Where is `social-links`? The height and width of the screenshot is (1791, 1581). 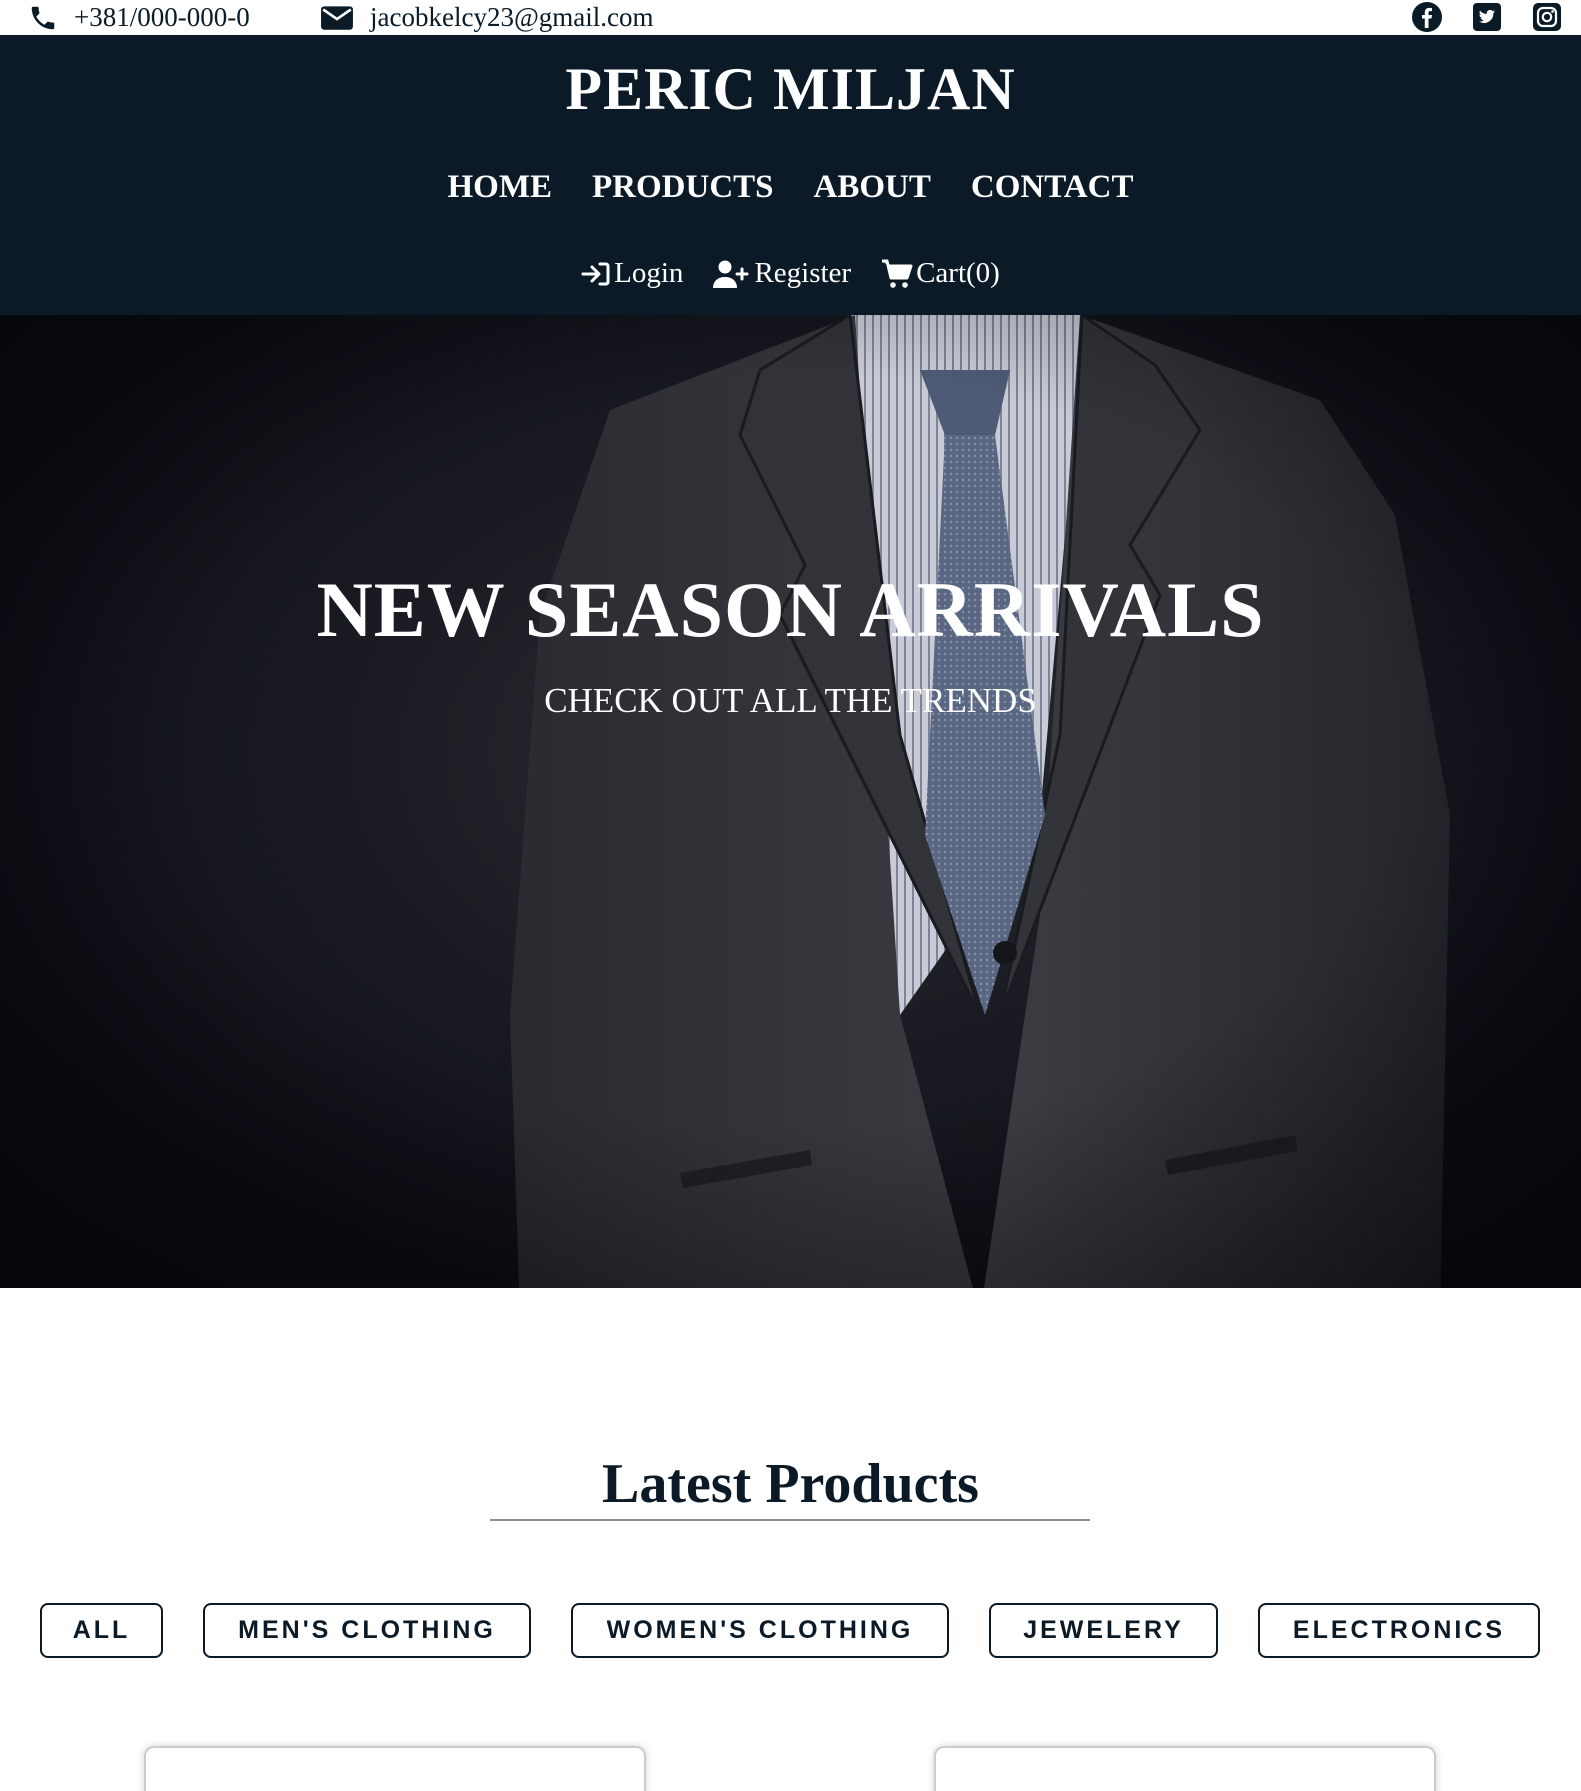 social-links is located at coordinates (1487, 16).